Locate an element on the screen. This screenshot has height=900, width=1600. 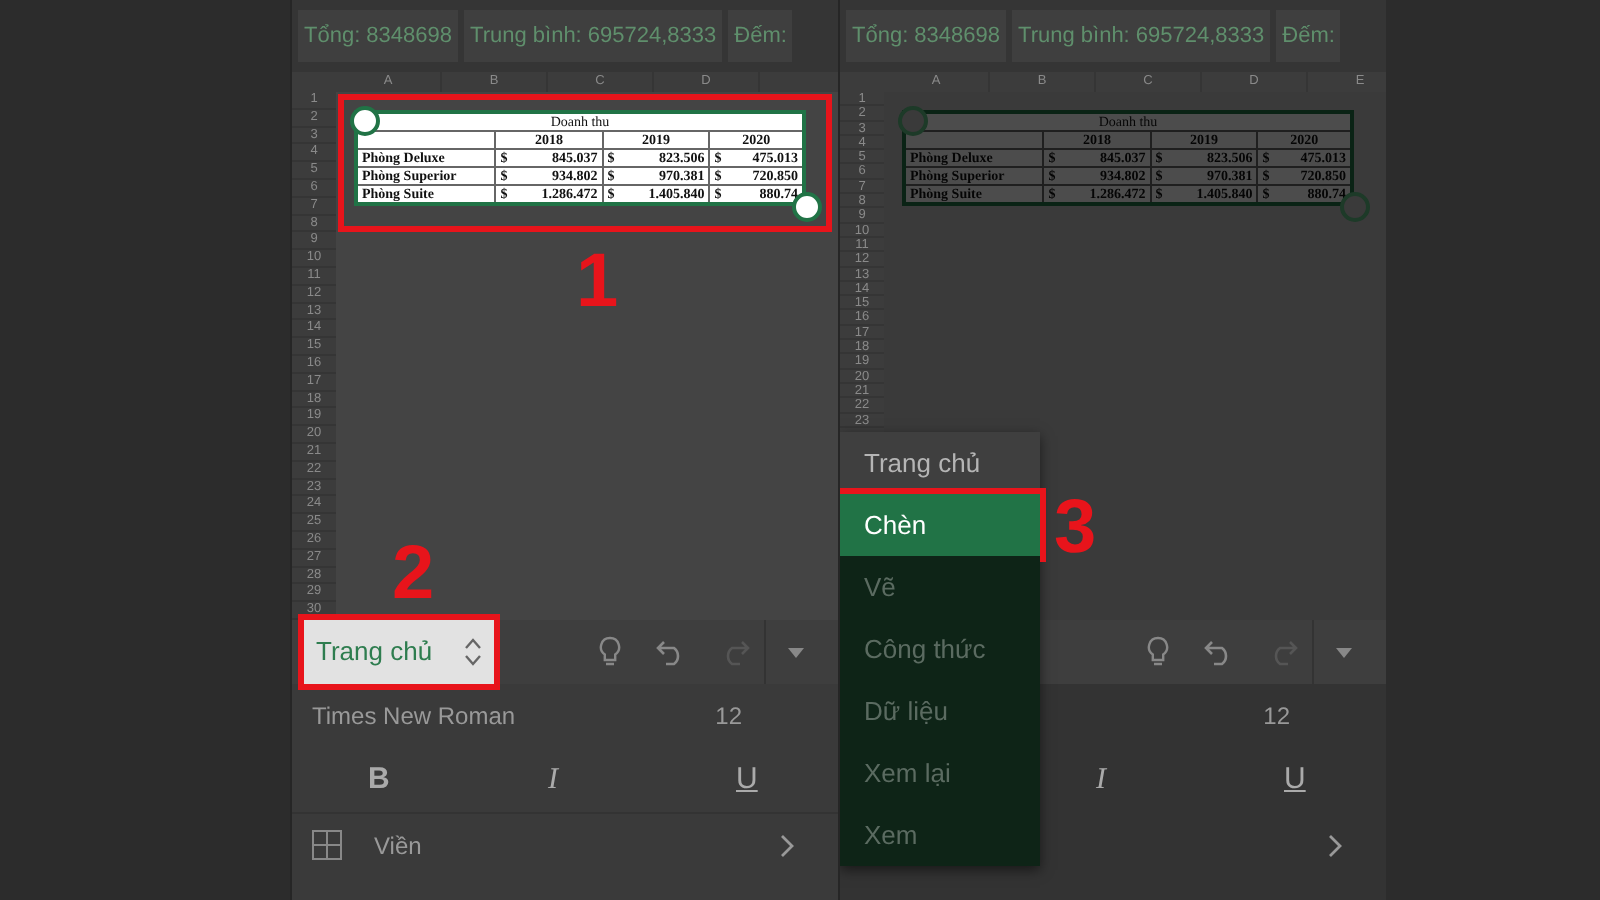
step-number: 1 is located at coordinates (597, 282).